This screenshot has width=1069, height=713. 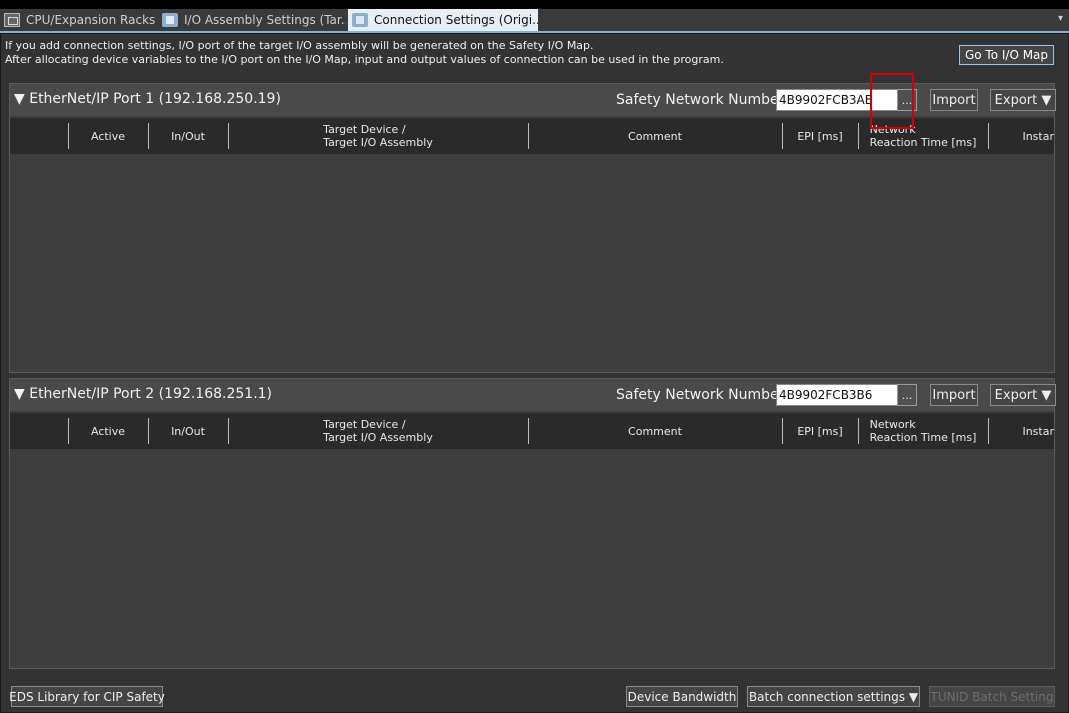 What do you see at coordinates (837, 100) in the screenshot?
I see `safety-network-number-field: 4B9902FCB3AB` at bounding box center [837, 100].